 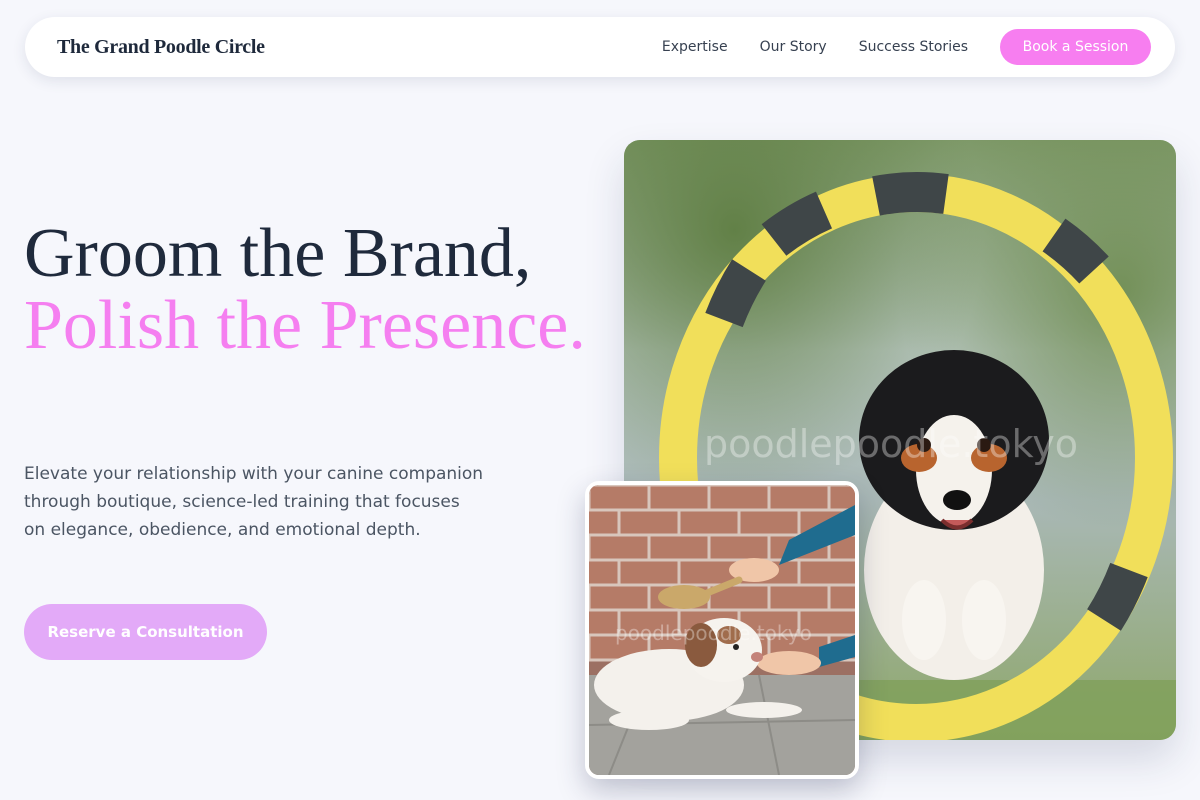 What do you see at coordinates (891, 444) in the screenshot?
I see `main-image-watermark: poodlepoodle.tokyo` at bounding box center [891, 444].